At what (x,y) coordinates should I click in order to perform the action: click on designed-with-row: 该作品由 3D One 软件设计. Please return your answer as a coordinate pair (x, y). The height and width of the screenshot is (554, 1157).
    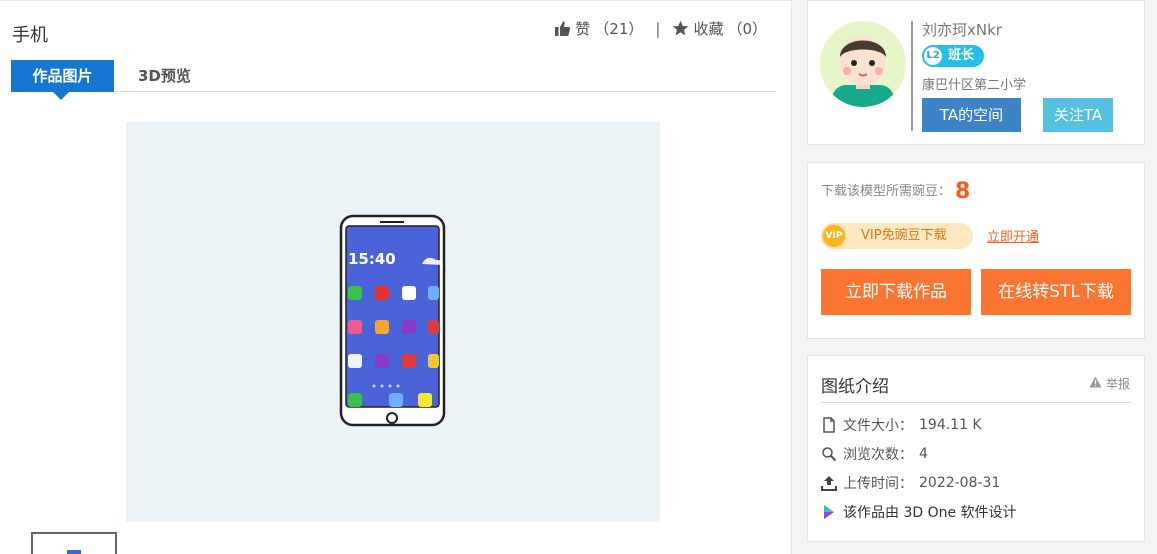
    Looking at the image, I should click on (919, 512).